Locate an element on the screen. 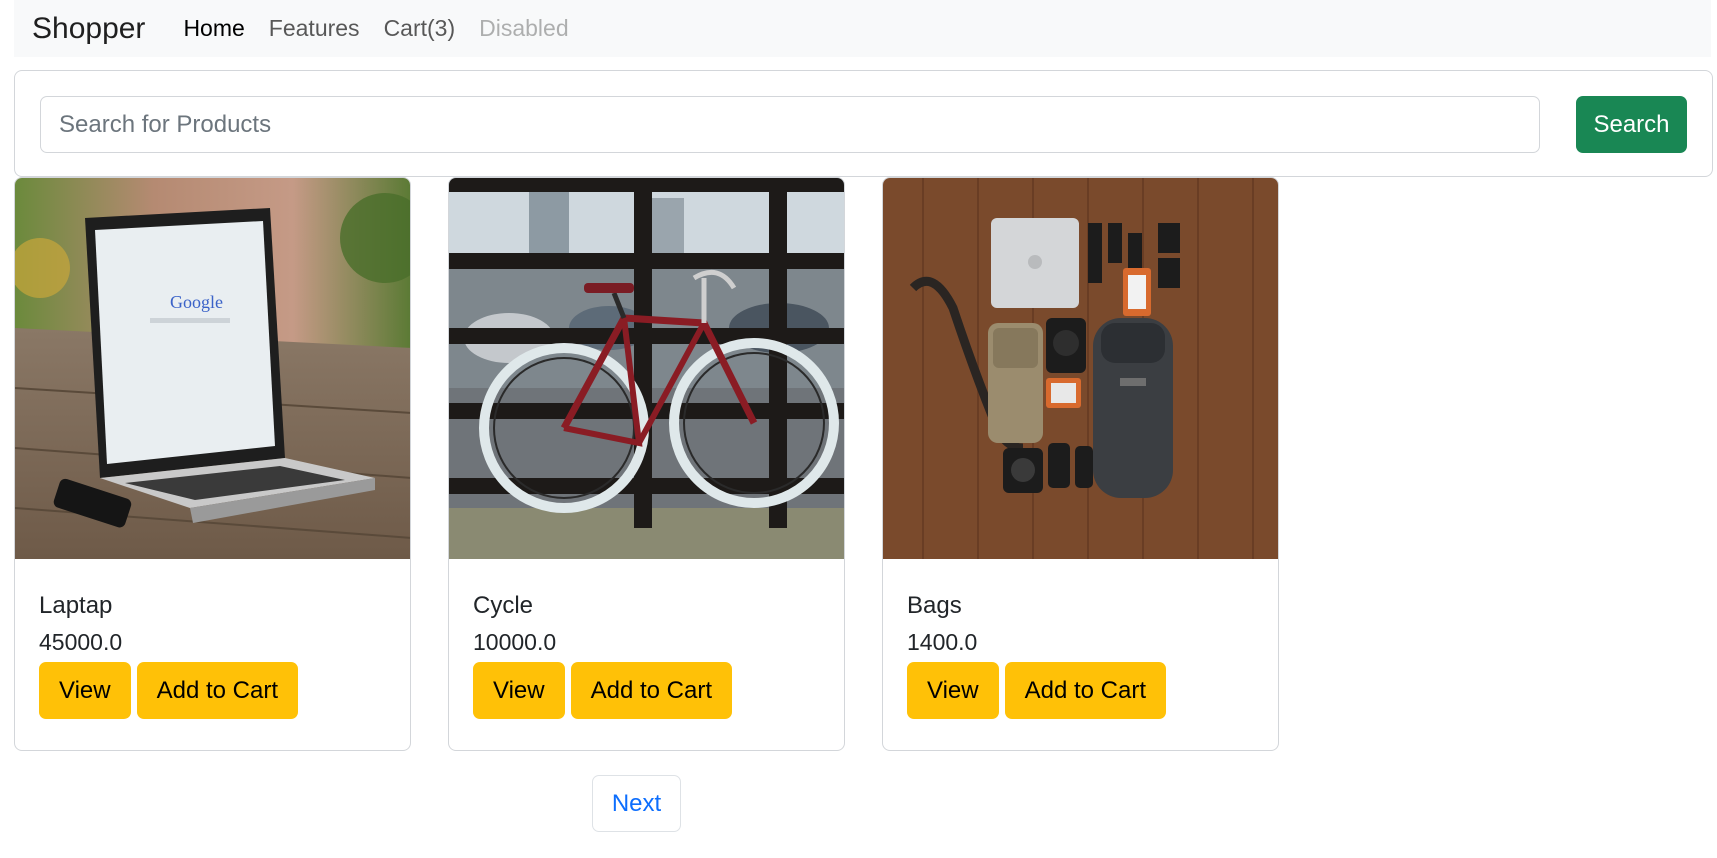  nav-link-cart: Cart(3) is located at coordinates (420, 28).